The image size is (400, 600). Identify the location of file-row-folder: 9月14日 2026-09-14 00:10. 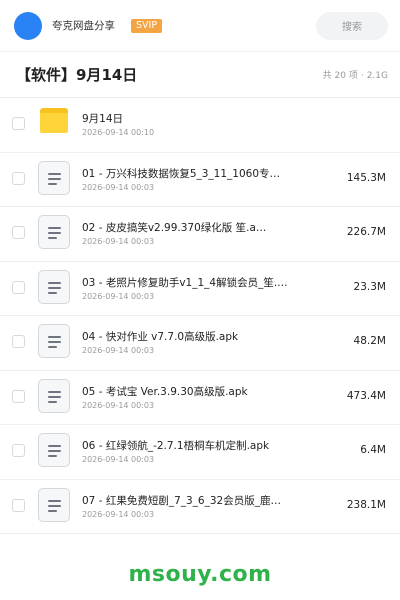
(200, 125).